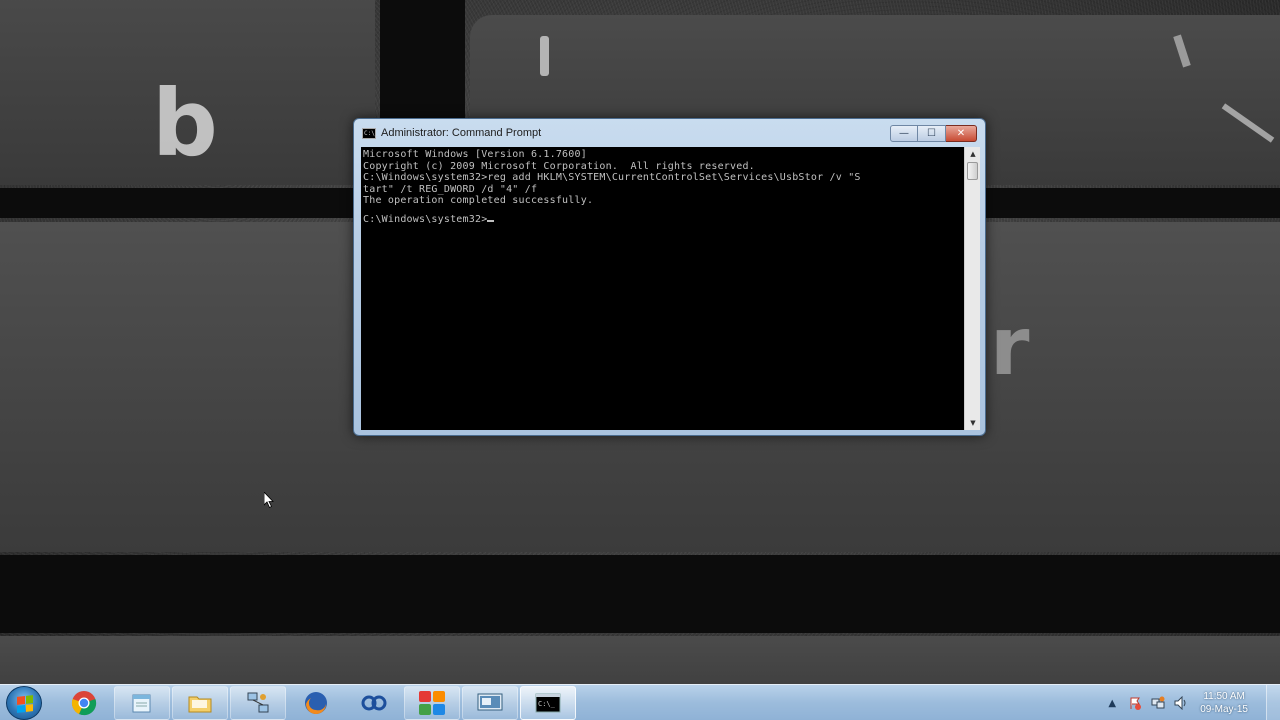  Describe the element at coordinates (185, 123) in the screenshot. I see `key-letter: b` at that location.